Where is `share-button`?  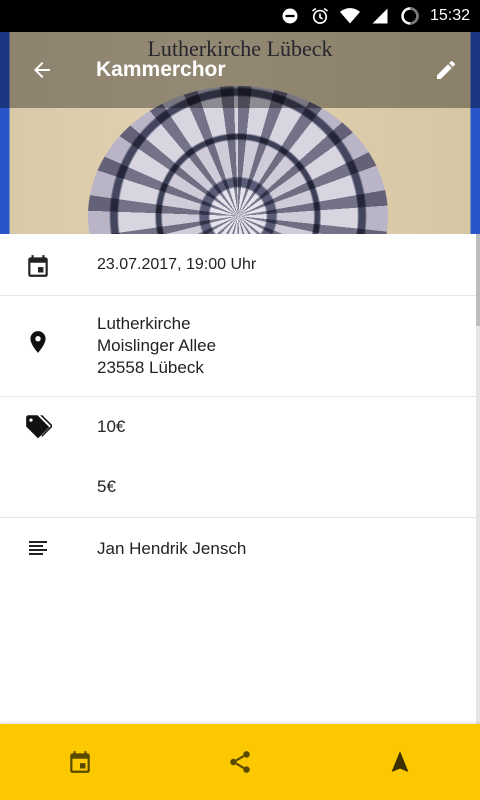 share-button is located at coordinates (240, 762).